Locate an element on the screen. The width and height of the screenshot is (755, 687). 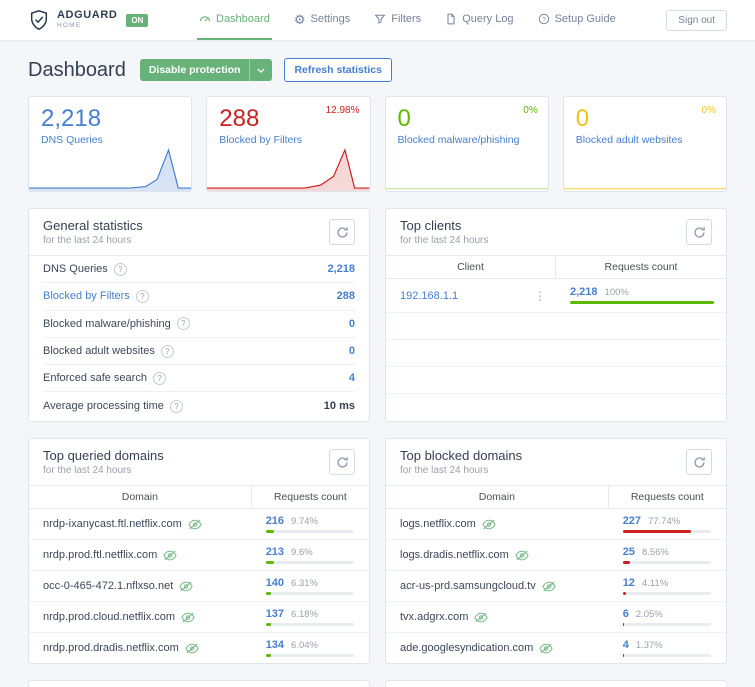
requests-percent: 8.56% is located at coordinates (655, 552).